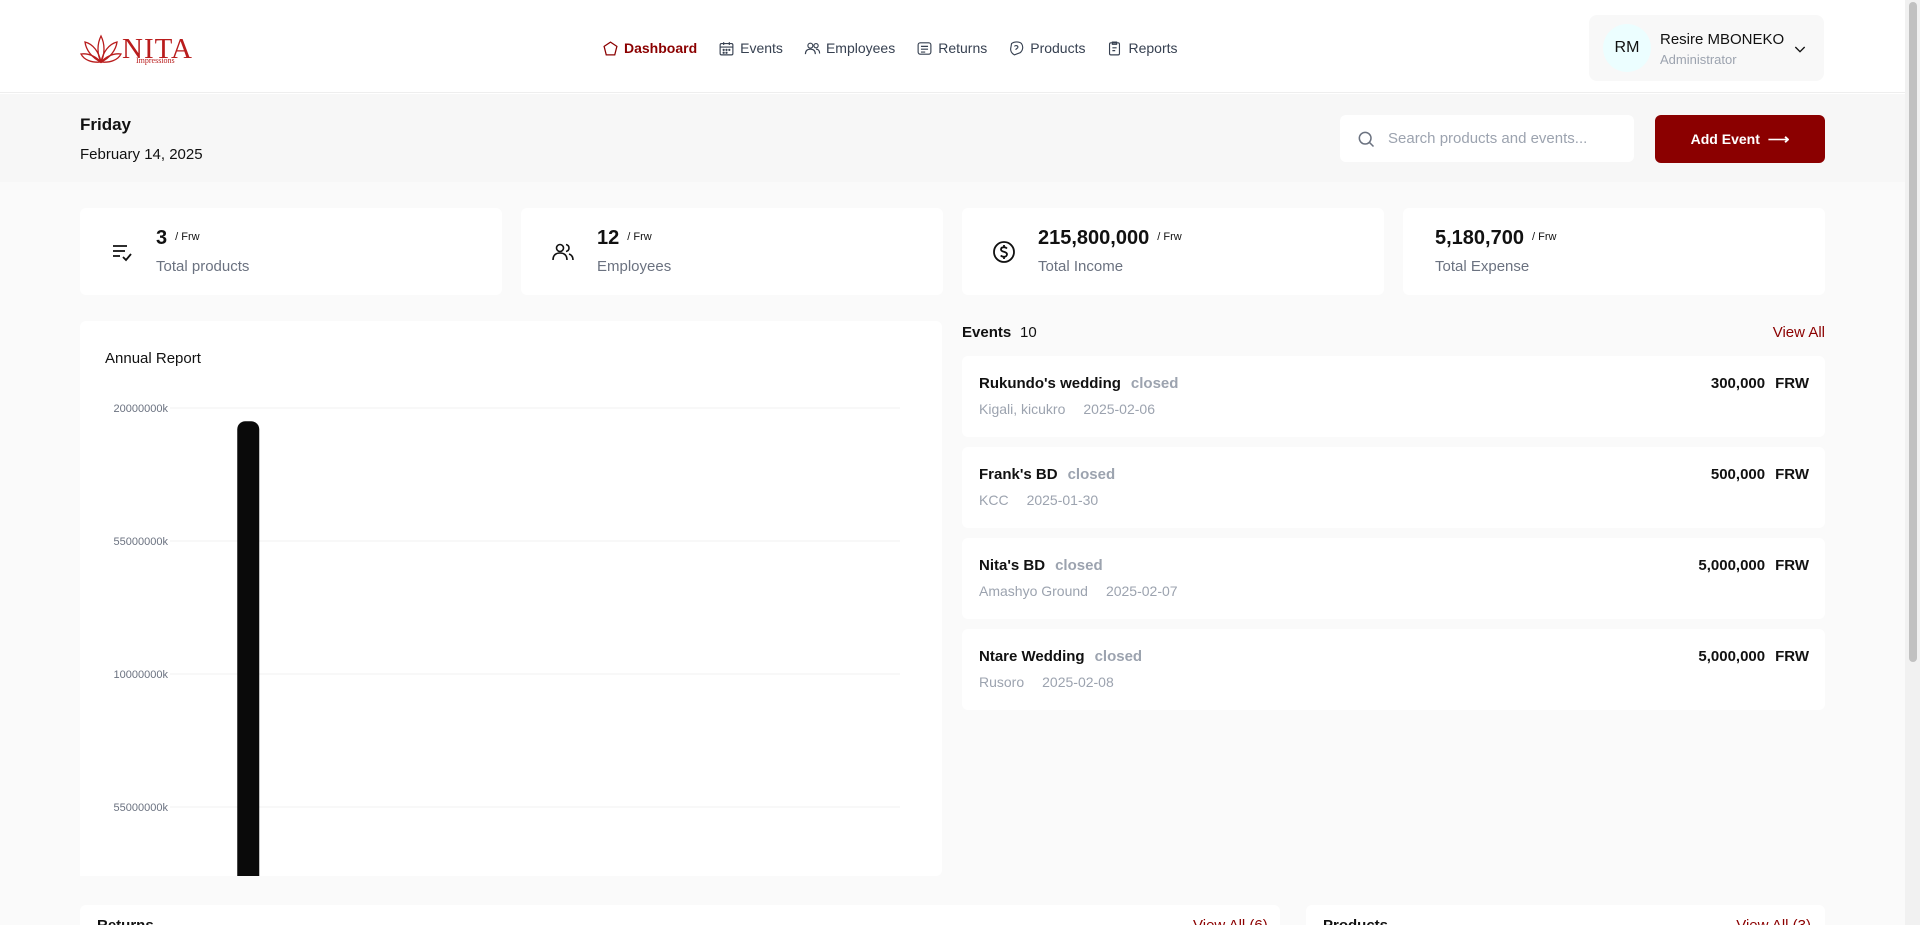  What do you see at coordinates (680, 915) in the screenshot?
I see `returns-card-header: View All (6)` at bounding box center [680, 915].